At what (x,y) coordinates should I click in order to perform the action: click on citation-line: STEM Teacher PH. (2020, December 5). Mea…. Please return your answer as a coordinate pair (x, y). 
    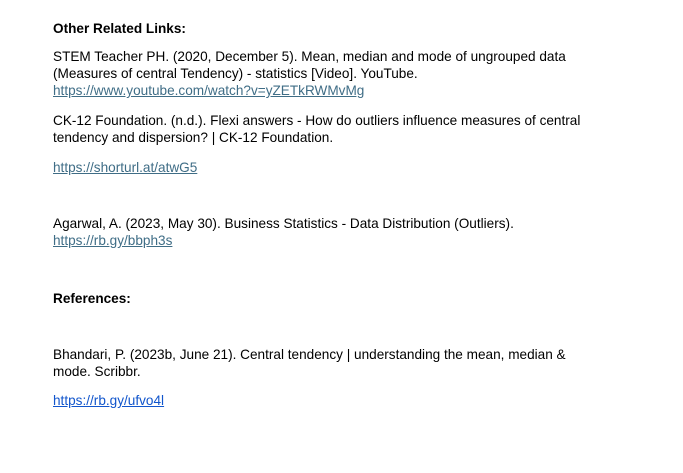
    Looking at the image, I should click on (309, 56).